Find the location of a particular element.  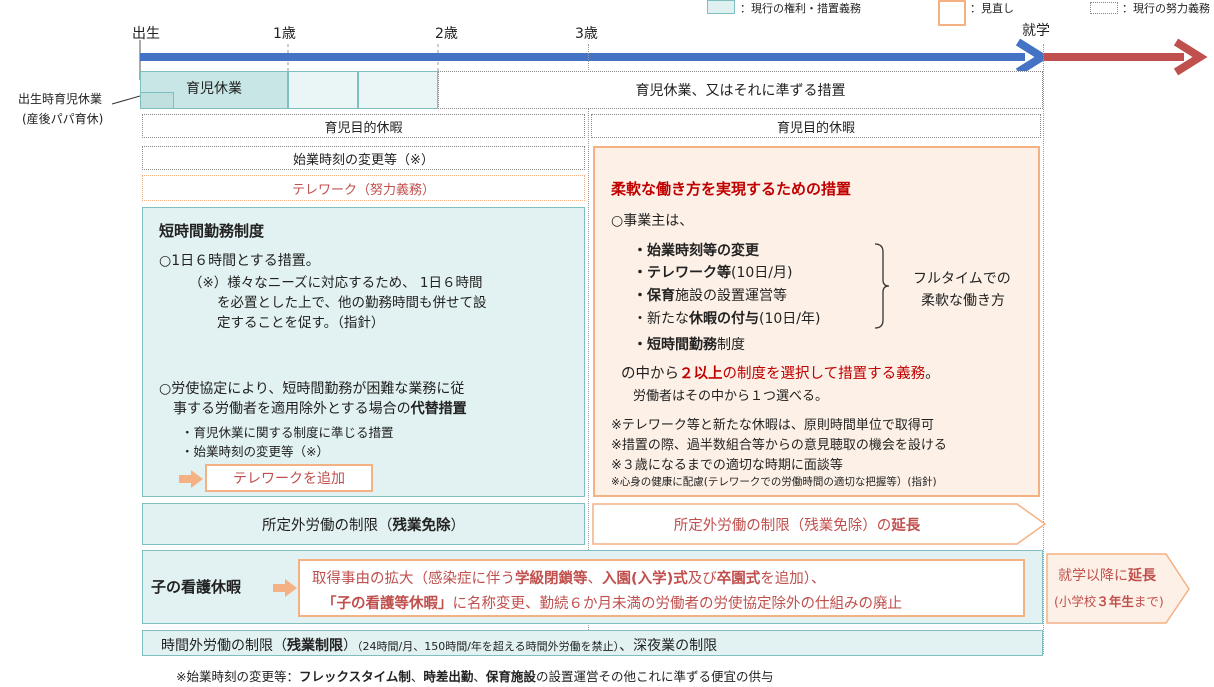

short-time-p2-line2: 事する労働者を適用除外とする場合の代替措置 is located at coordinates (320, 409).